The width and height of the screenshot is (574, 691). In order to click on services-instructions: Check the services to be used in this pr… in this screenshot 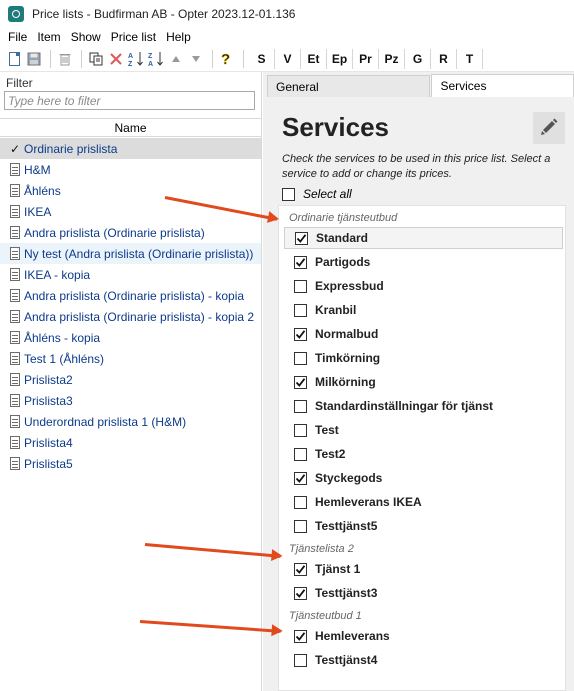, I will do `click(416, 166)`.